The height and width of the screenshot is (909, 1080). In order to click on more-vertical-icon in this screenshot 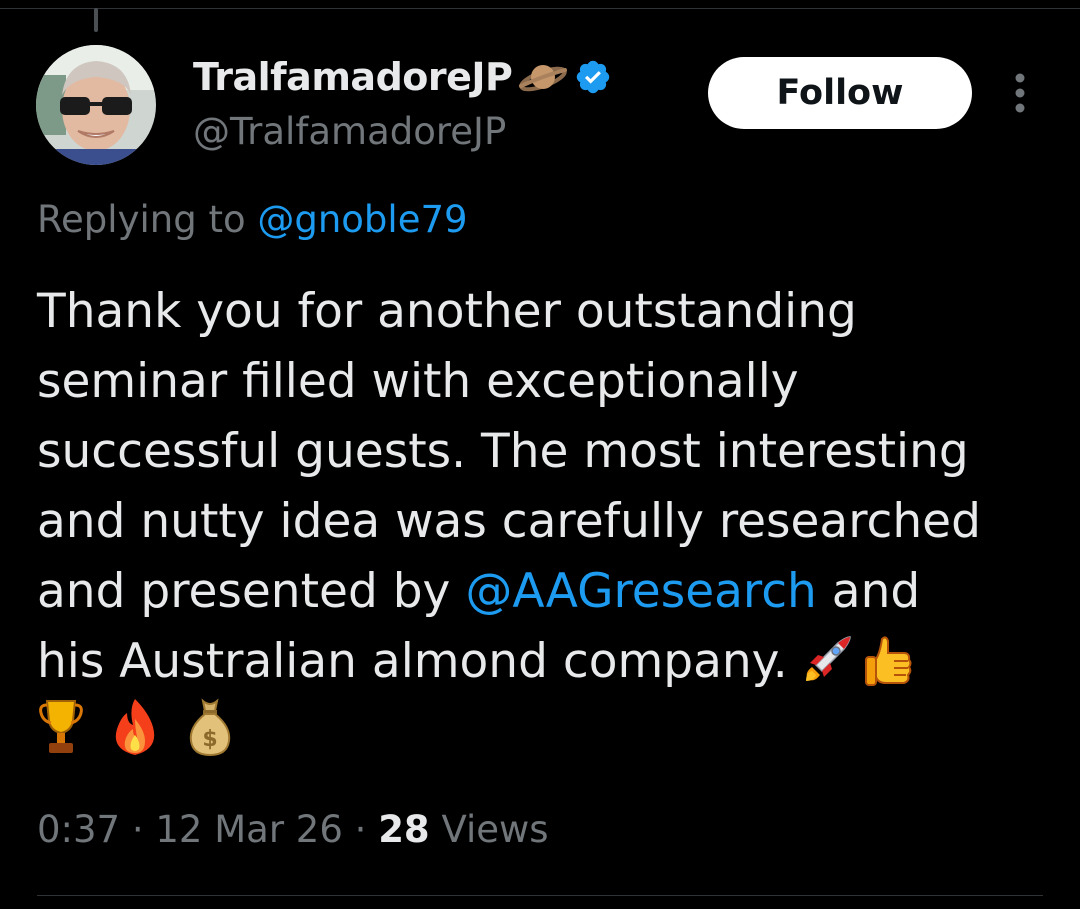, I will do `click(1020, 93)`.